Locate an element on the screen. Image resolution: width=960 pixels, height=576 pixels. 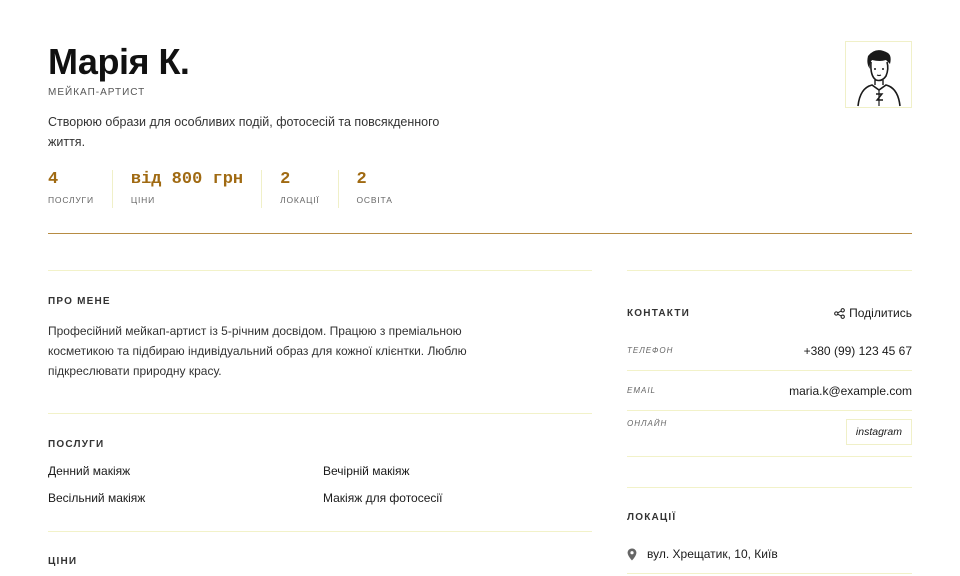
contacts-title: КОНТАКТИ is located at coordinates (659, 313).